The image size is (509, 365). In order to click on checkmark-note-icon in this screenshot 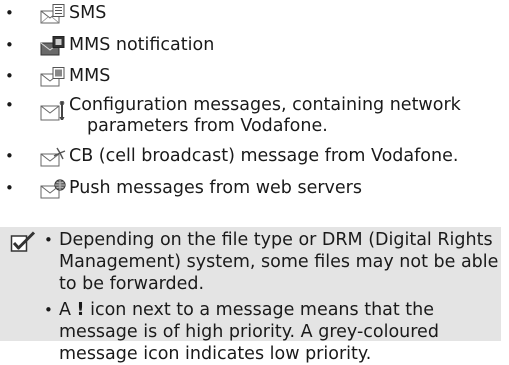, I will do `click(23, 241)`.